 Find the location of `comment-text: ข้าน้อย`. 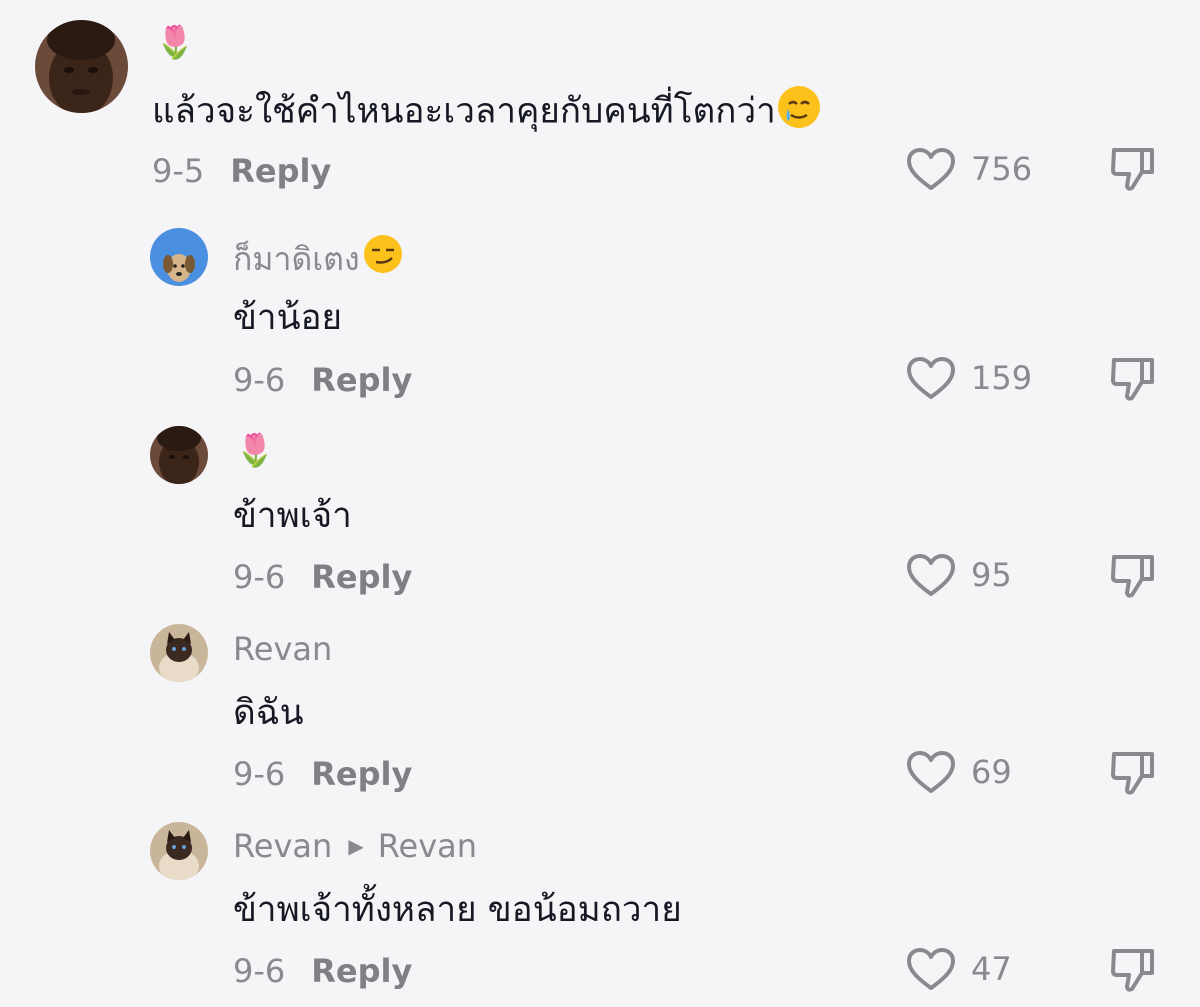

comment-text: ข้าน้อย is located at coordinates (288, 318).